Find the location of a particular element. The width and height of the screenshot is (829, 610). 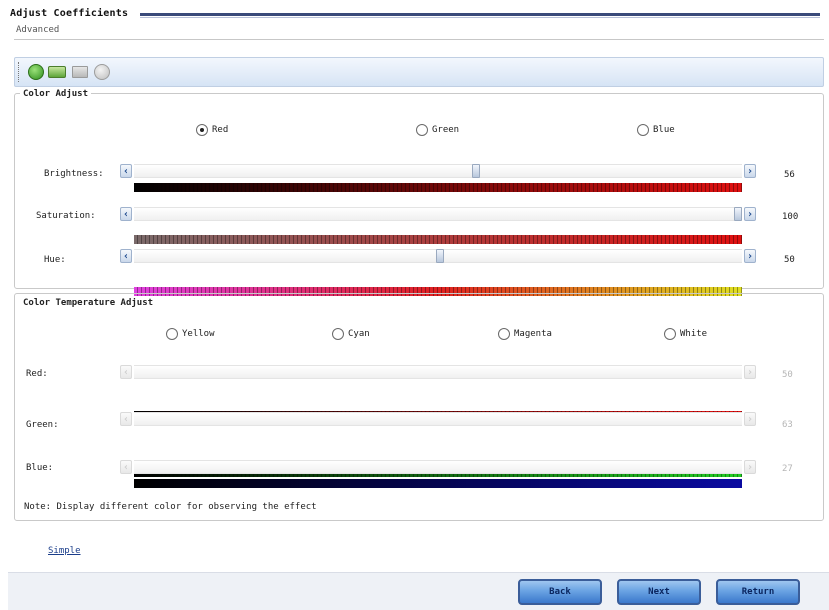

hue-label: Hue: is located at coordinates (55, 260).